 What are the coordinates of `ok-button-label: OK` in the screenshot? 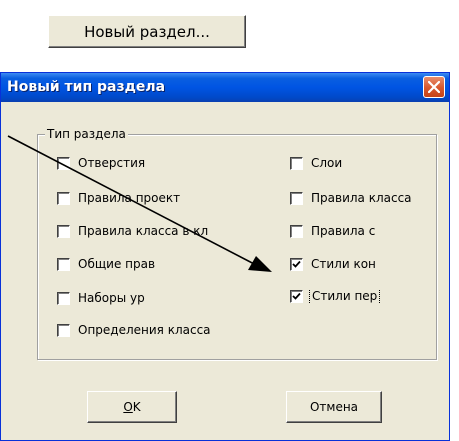 It's located at (131, 407).